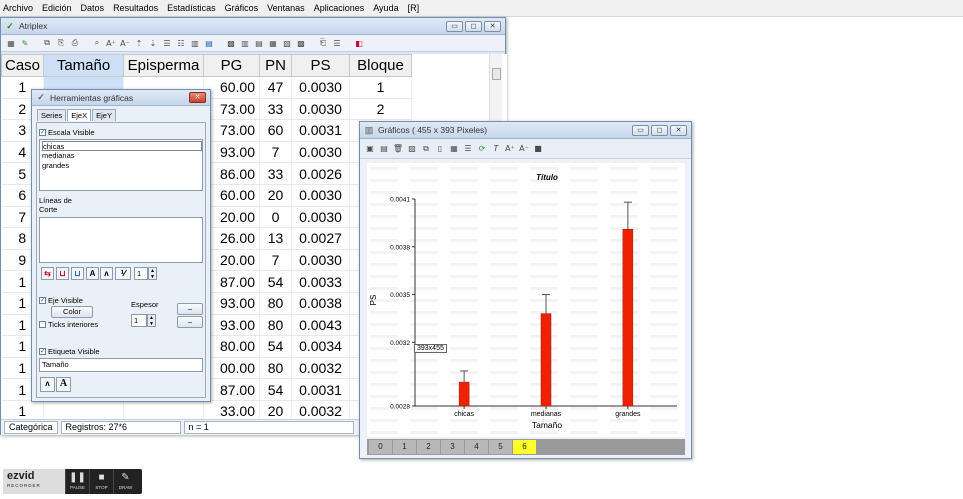  Describe the element at coordinates (79, 115) in the screenshot. I see `tab-ejex: EjeX` at that location.